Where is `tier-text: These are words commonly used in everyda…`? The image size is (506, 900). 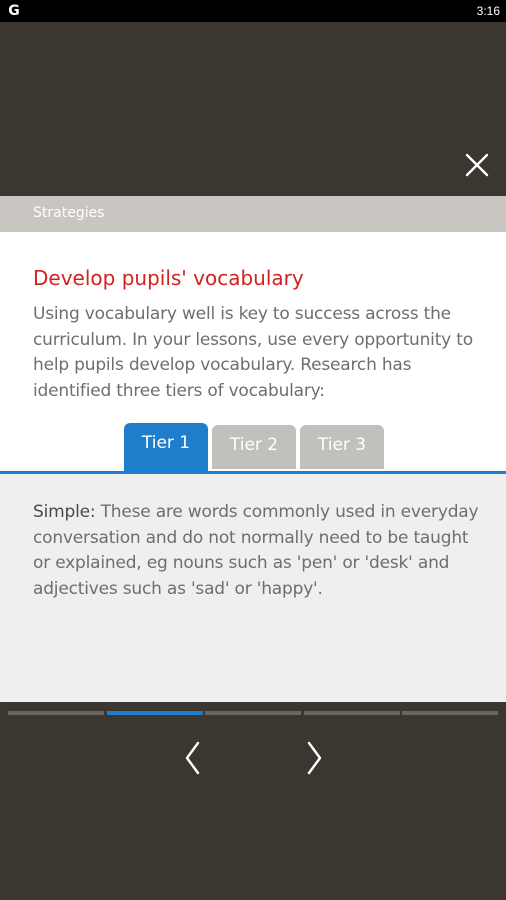 tier-text: These are words commonly used in everyda… is located at coordinates (256, 550).